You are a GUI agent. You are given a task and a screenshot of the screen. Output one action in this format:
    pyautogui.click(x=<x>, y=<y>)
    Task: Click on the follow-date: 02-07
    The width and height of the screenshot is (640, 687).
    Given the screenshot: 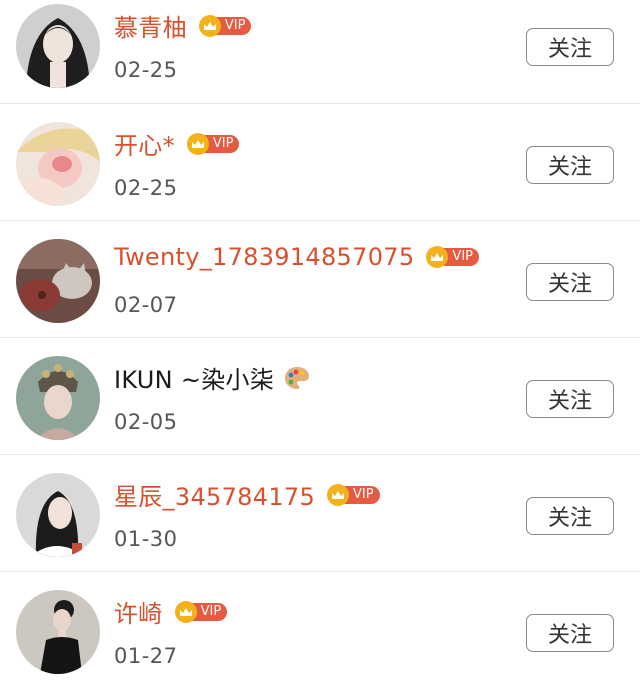 What is the action you would take?
    pyautogui.click(x=146, y=305)
    